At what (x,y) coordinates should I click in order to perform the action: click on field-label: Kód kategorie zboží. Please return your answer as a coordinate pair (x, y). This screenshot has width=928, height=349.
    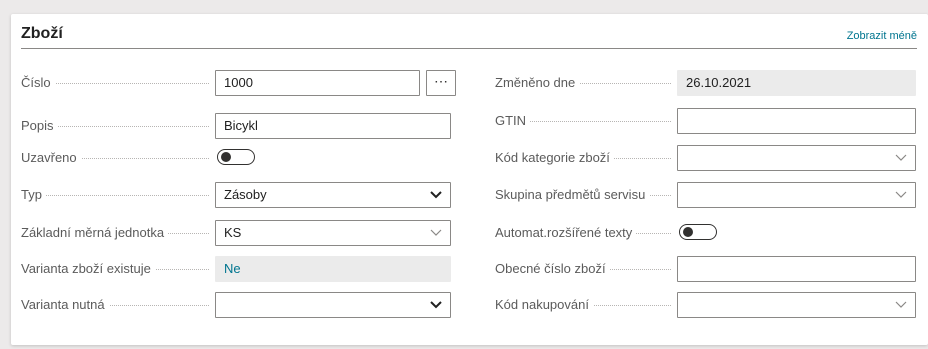
    Looking at the image, I should click on (585, 158).